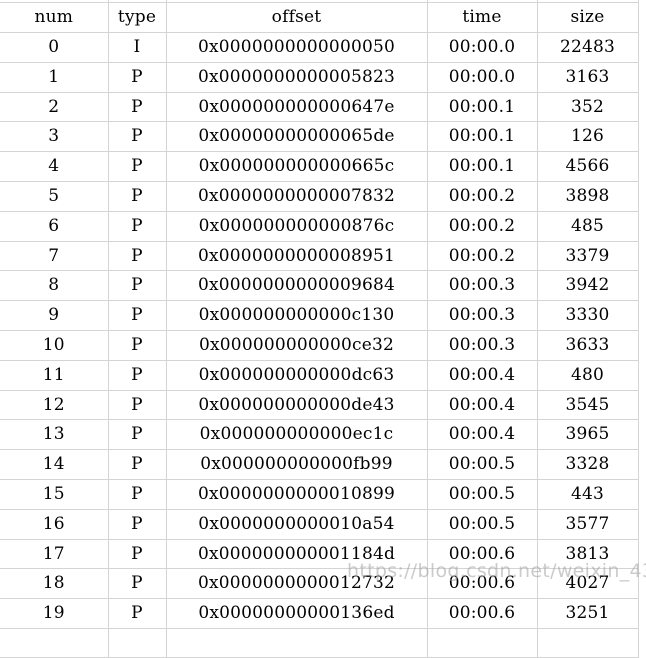 The image size is (646, 658). Describe the element at coordinates (54, 286) in the screenshot. I see `cell-num: 8` at that location.